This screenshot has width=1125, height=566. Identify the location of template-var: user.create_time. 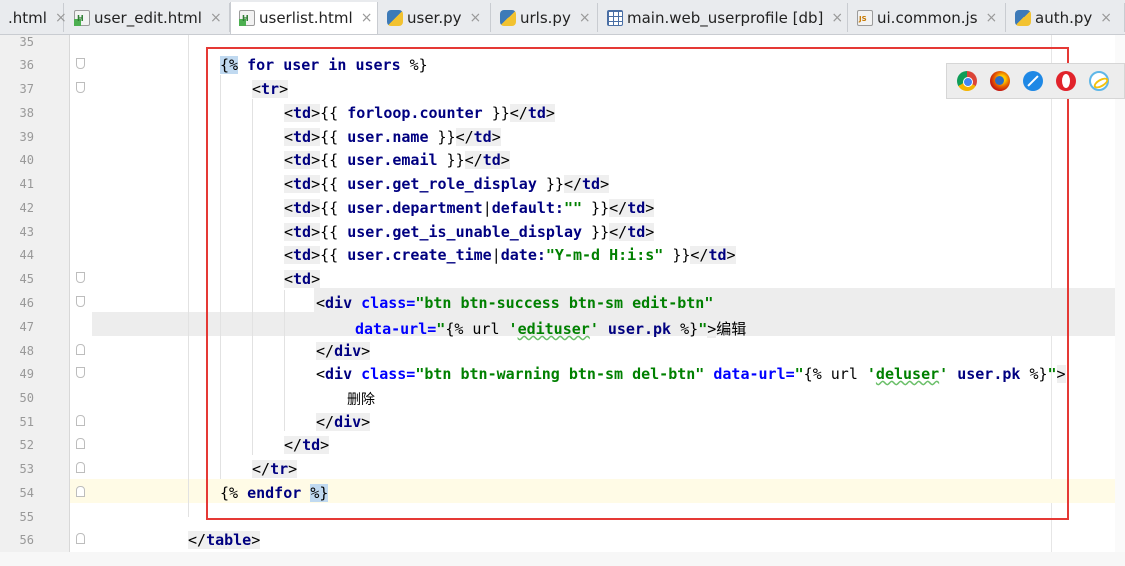
(419, 255).